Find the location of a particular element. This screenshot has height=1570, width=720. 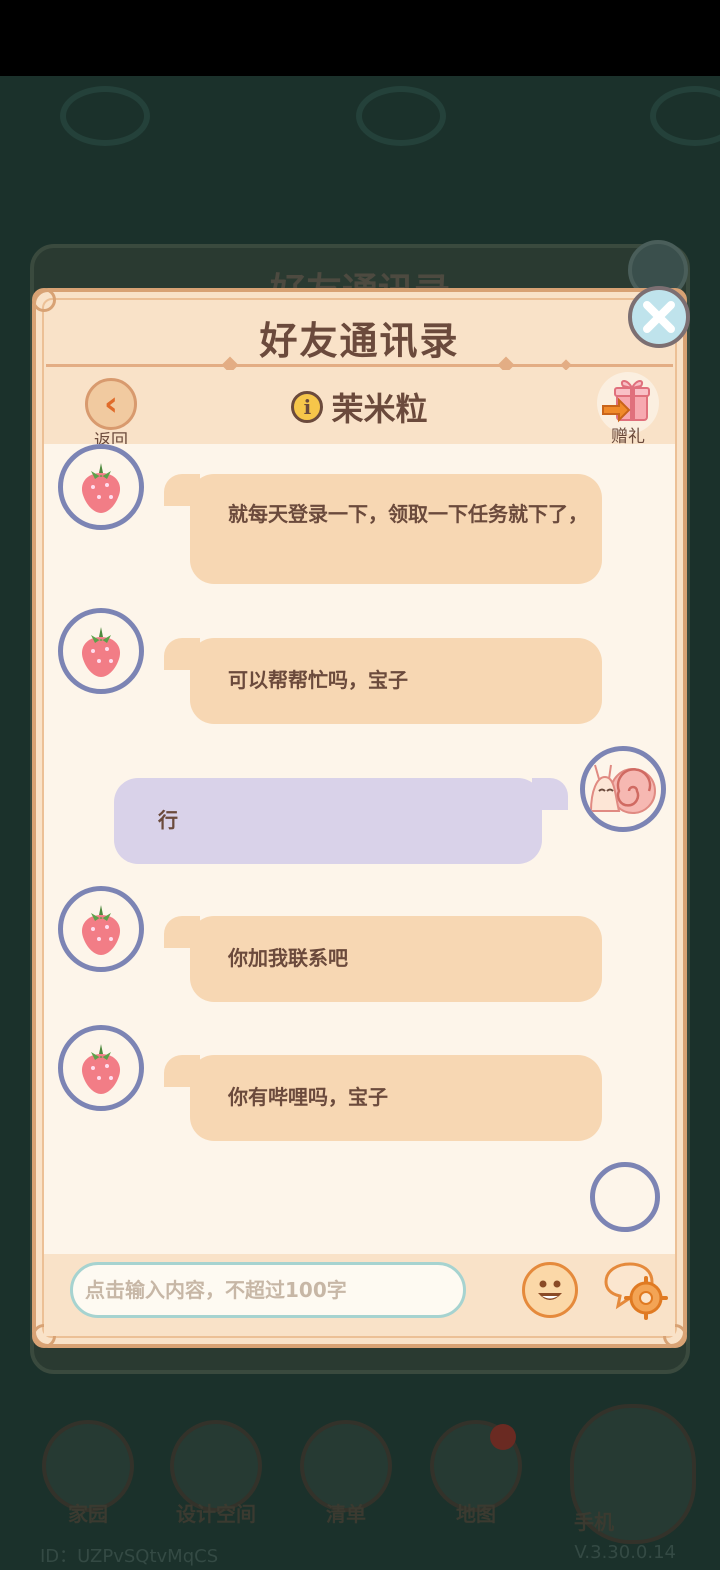

notification-dot is located at coordinates (503, 1437).